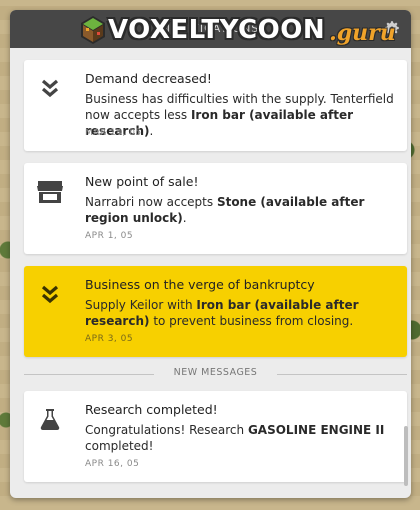  I want to click on notification-heading: New point of sale!, so click(142, 181).